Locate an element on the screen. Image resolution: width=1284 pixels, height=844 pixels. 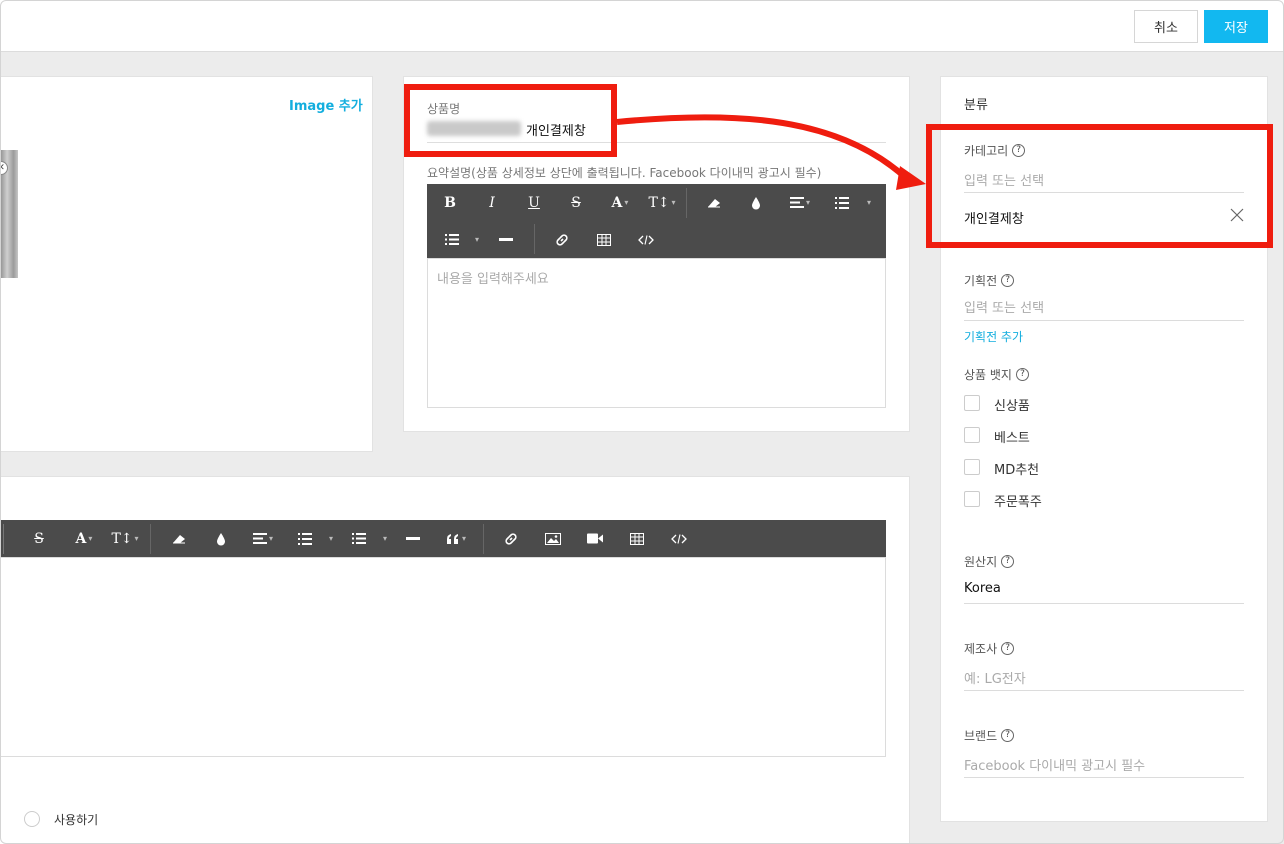
image-icon is located at coordinates (553, 538).